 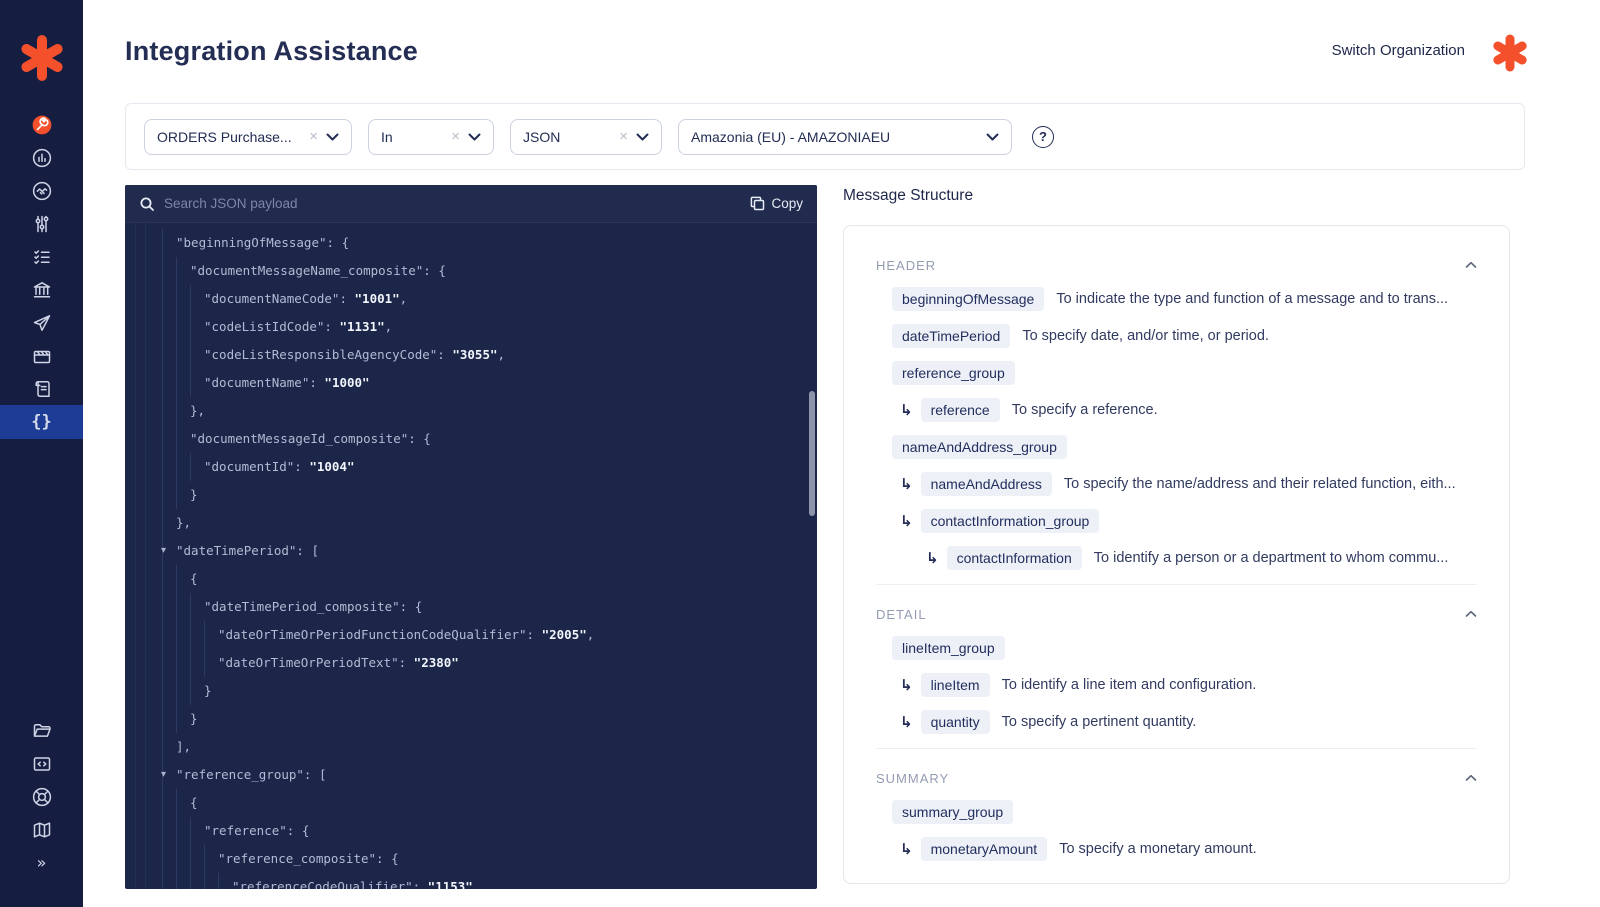 I want to click on scroll-icon, so click(x=42, y=388).